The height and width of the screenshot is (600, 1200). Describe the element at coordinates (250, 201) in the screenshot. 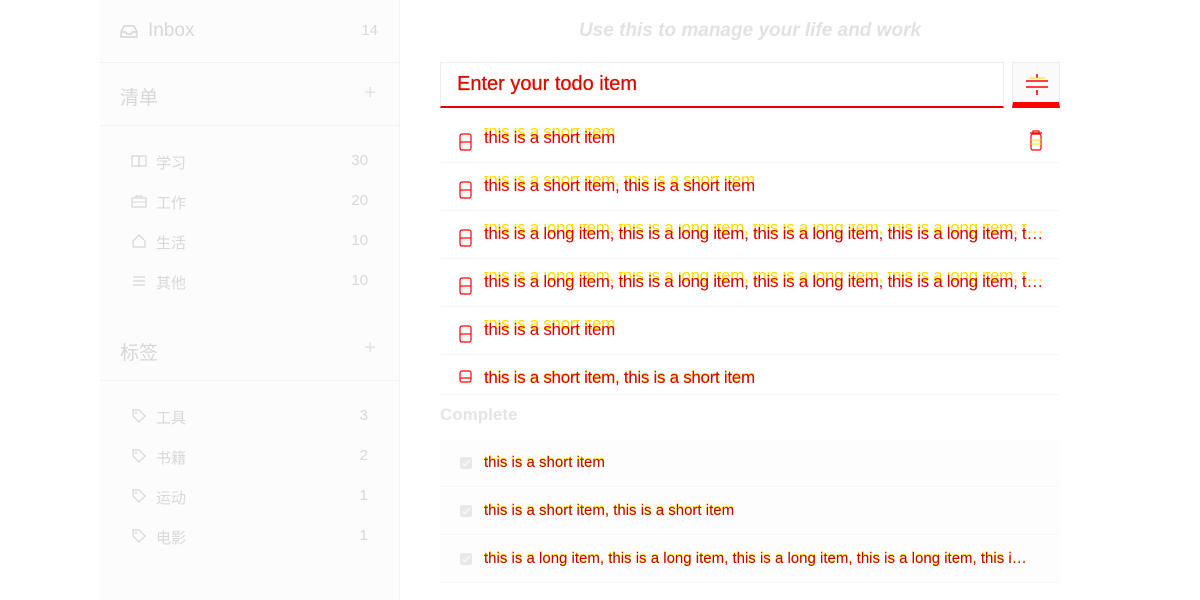

I see `sidebar-item-work: 工作 20` at that location.